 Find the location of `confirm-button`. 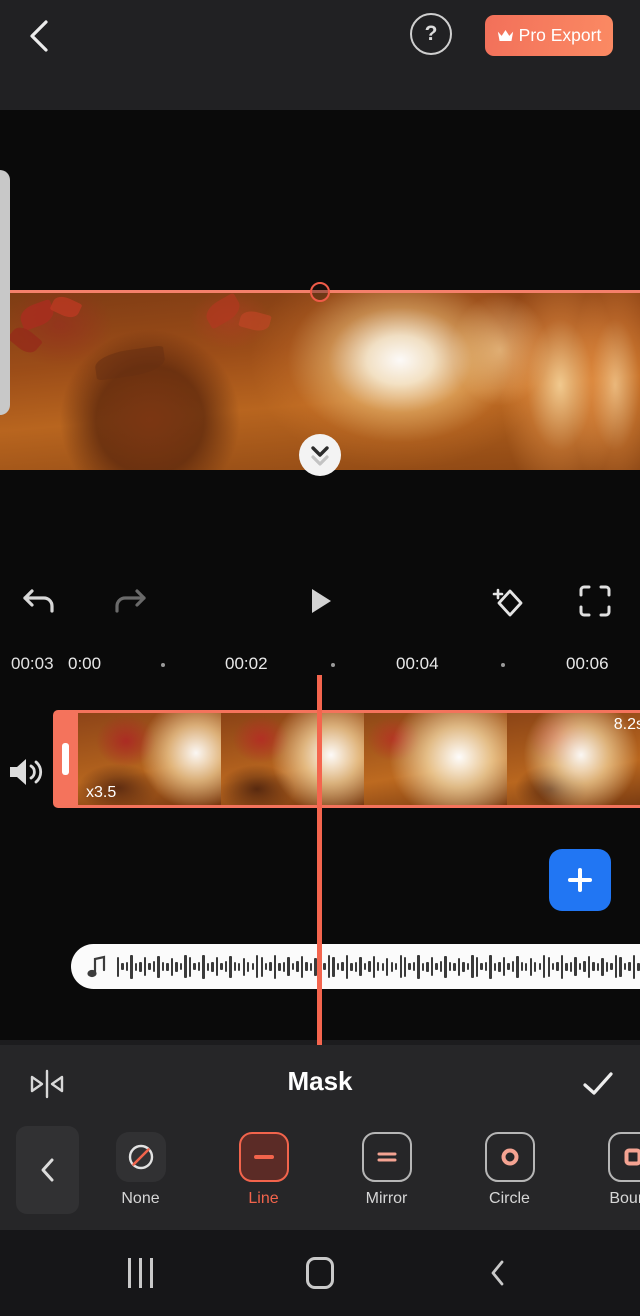

confirm-button is located at coordinates (598, 1084).